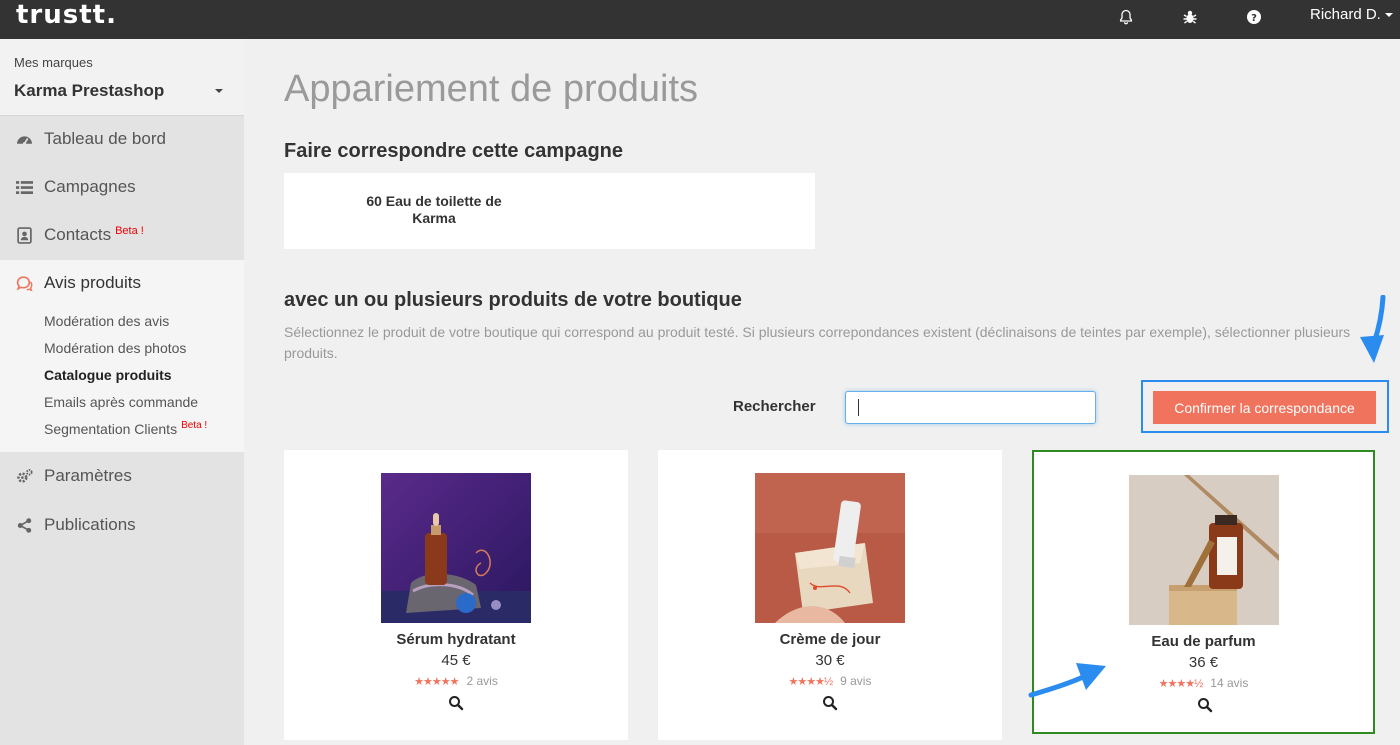 The image size is (1400, 745). Describe the element at coordinates (1190, 17) in the screenshot. I see `bug-icon` at that location.